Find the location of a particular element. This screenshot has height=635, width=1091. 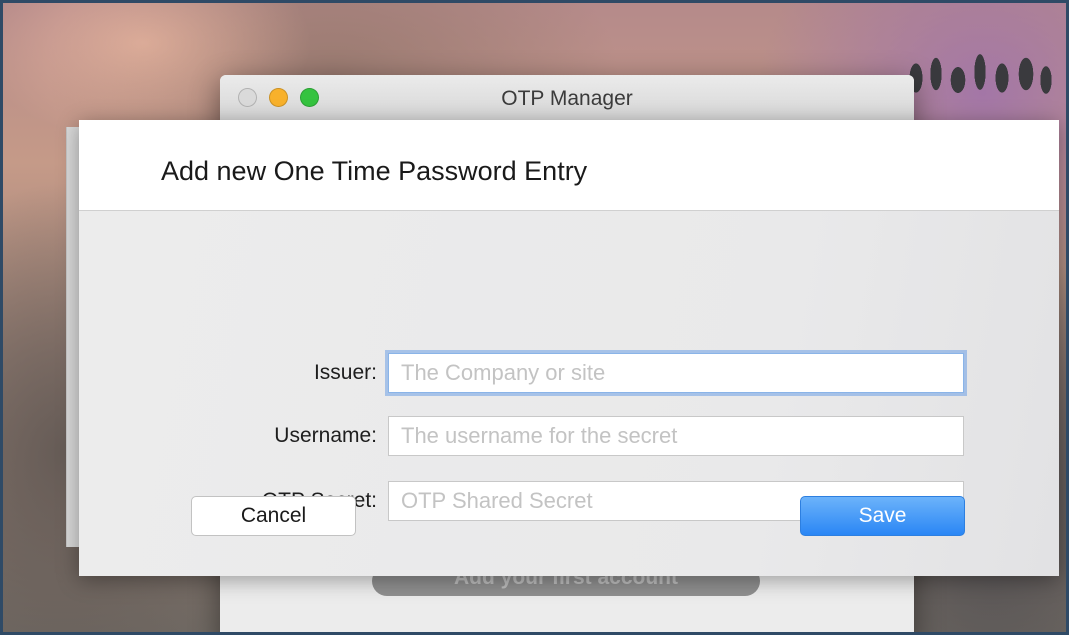

issuer-label: Issuer: is located at coordinates (345, 372).